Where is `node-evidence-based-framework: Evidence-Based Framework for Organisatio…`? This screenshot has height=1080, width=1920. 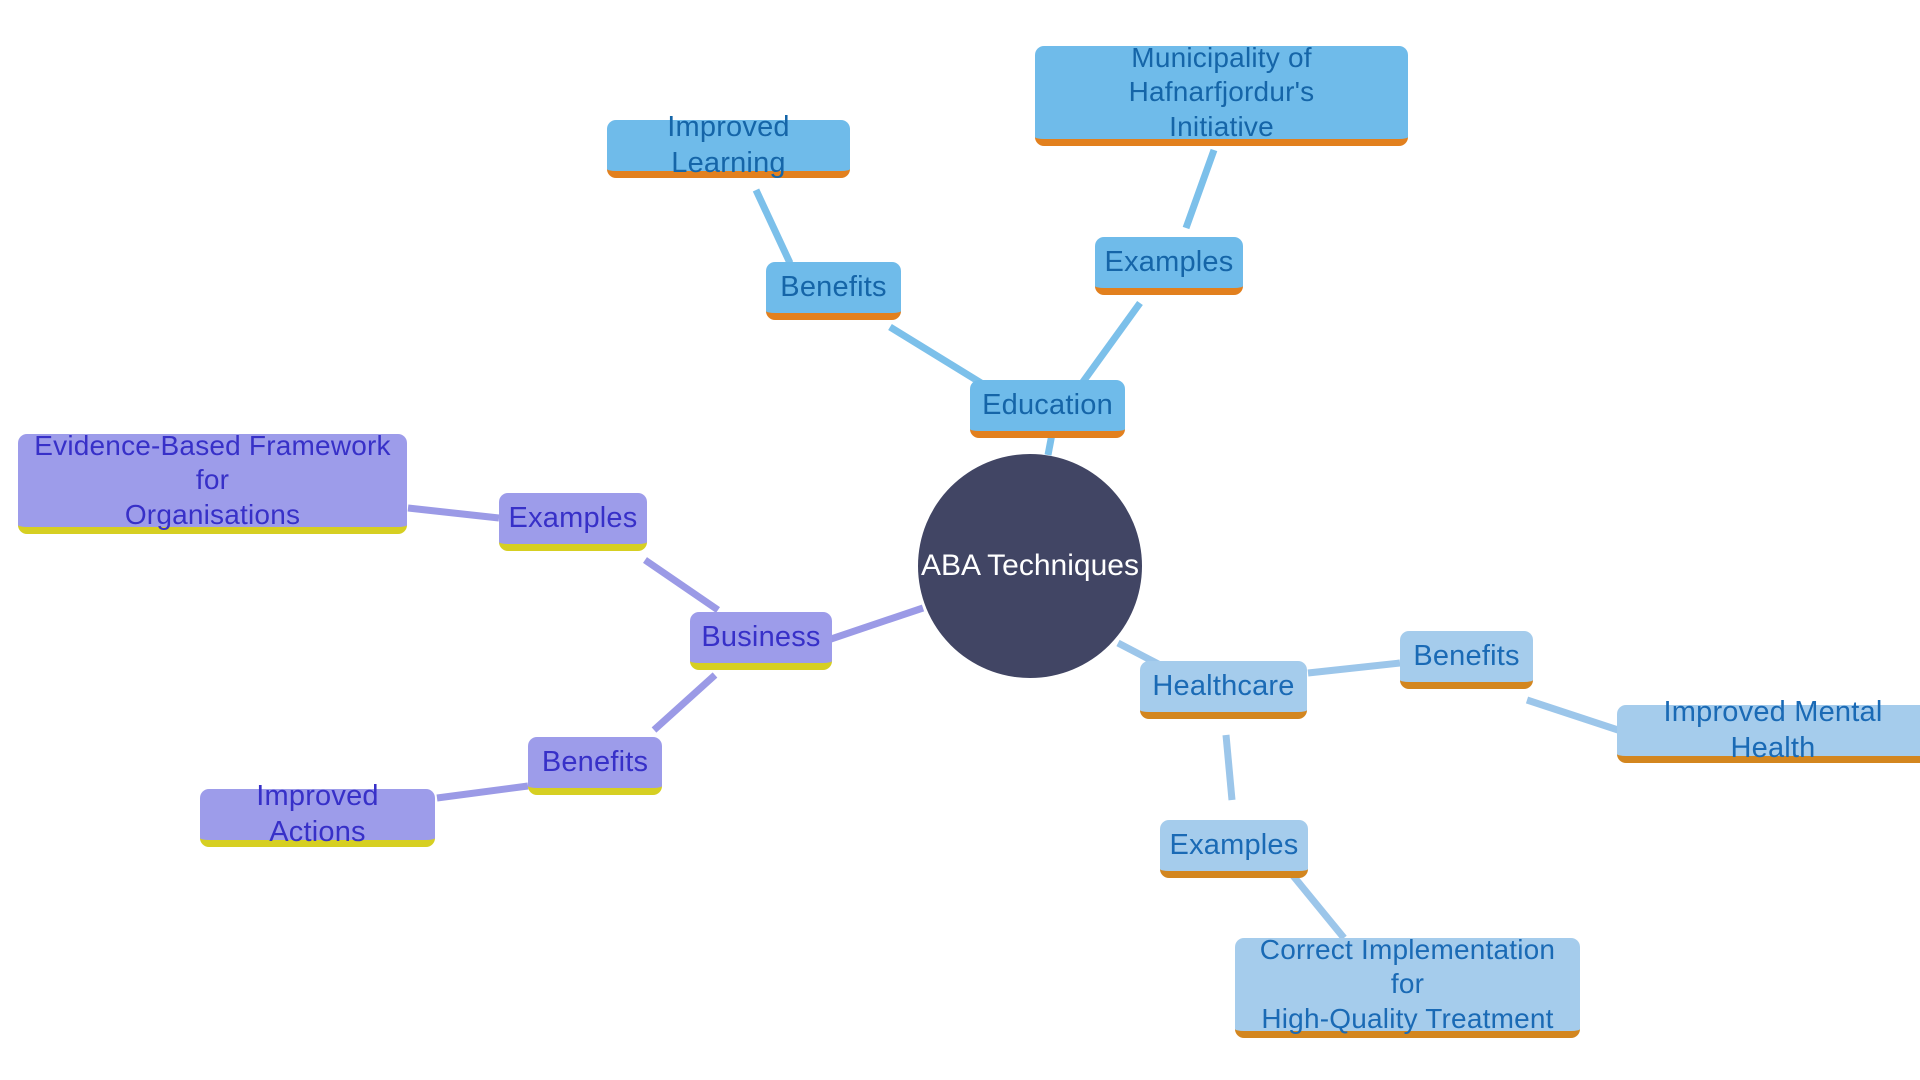 node-evidence-based-framework: Evidence-Based Framework for Organisatio… is located at coordinates (212, 482).